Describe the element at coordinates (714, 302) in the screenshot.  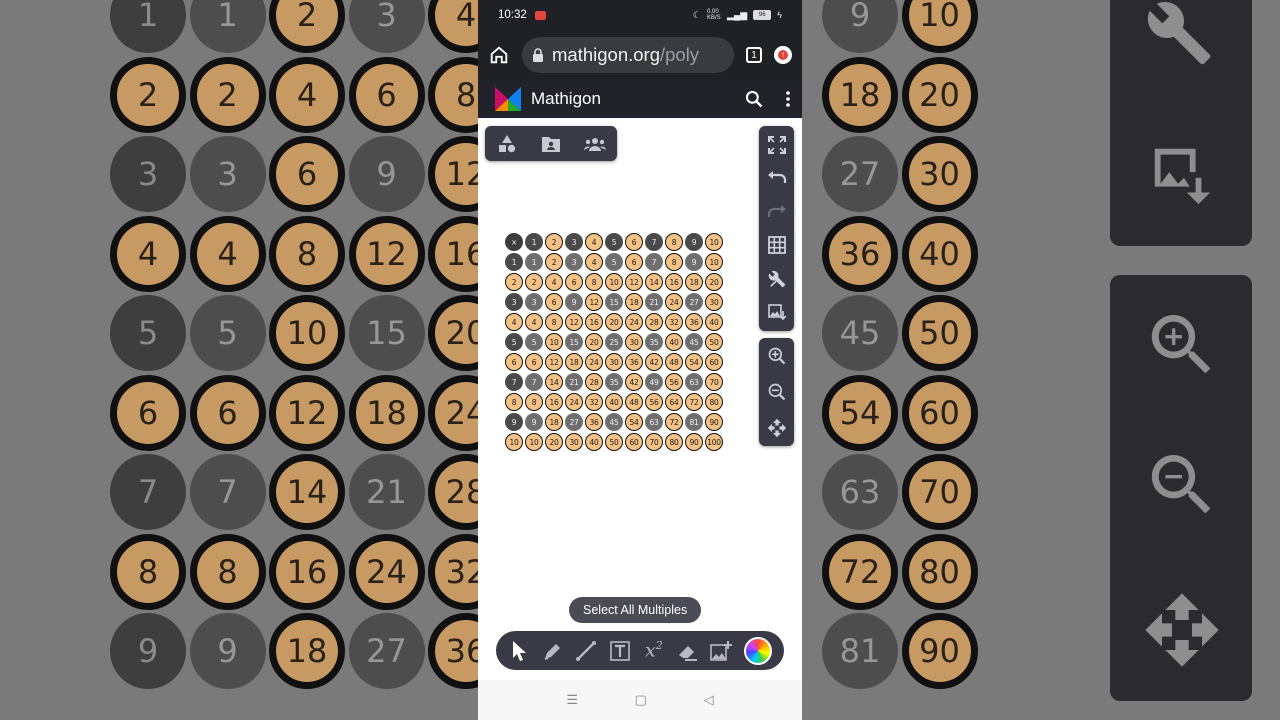
I see `table-cell: 30` at that location.